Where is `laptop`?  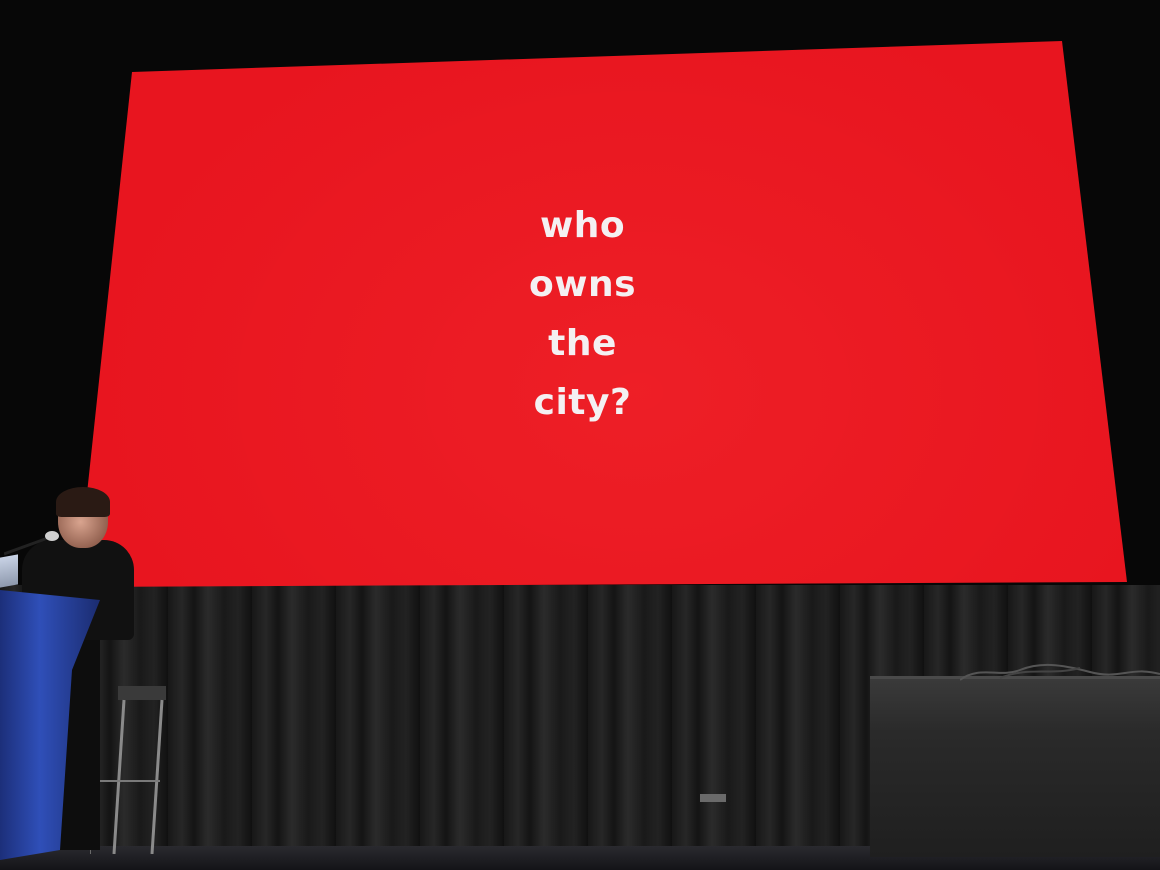
laptop is located at coordinates (9, 571).